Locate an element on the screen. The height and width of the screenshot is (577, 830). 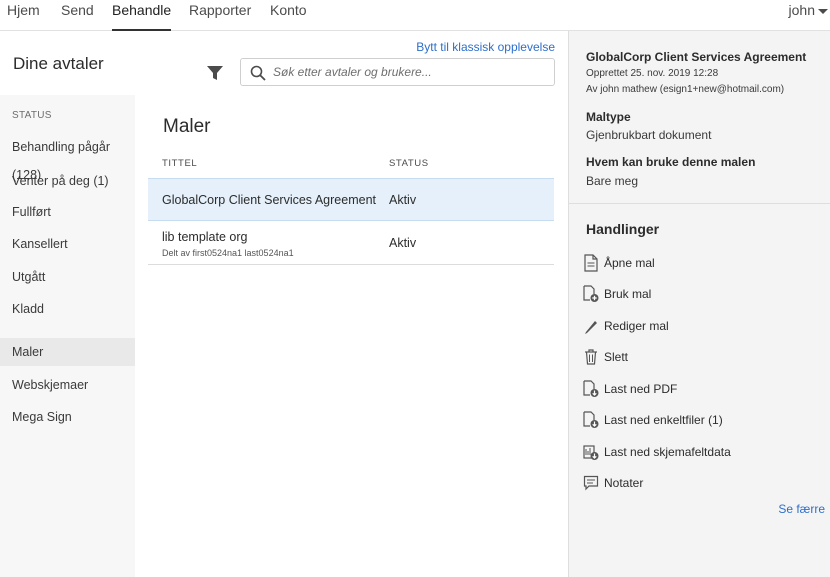
use-template-icon is located at coordinates (591, 294).